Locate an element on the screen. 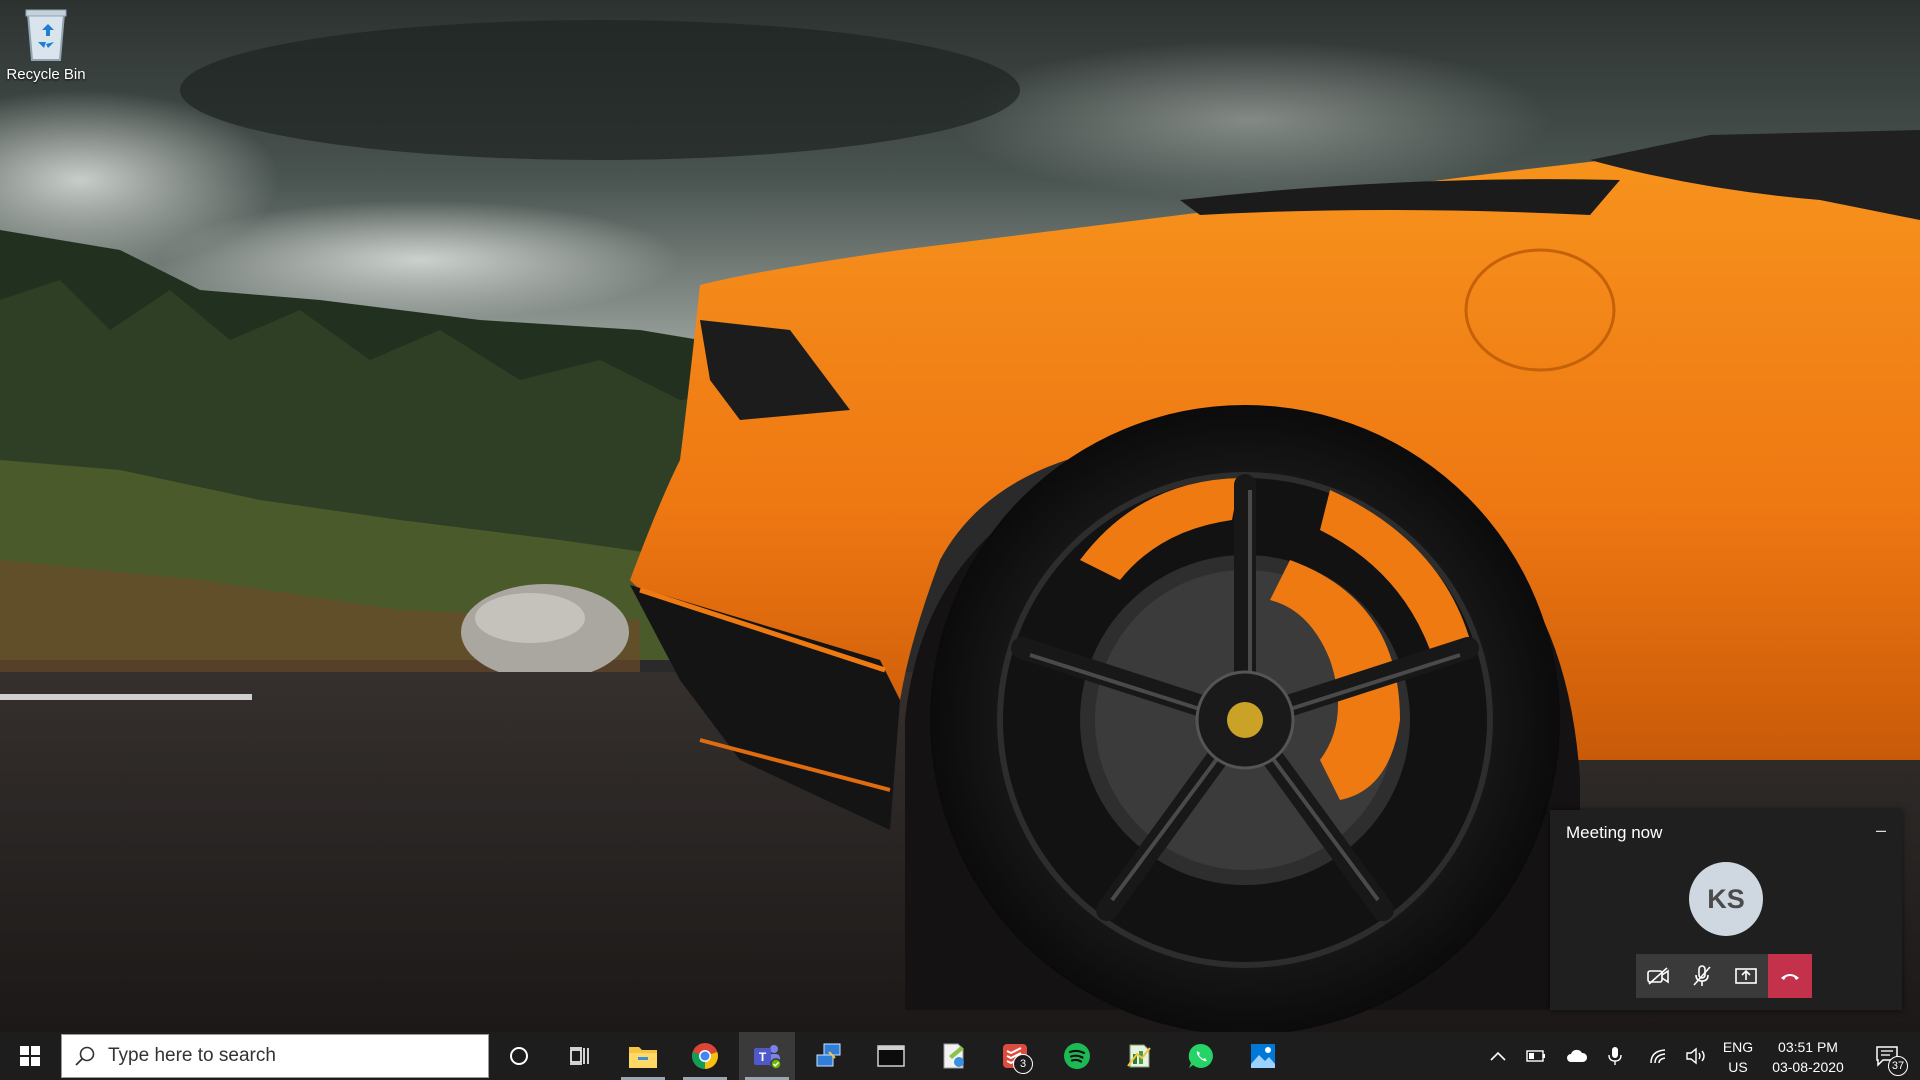 This screenshot has width=1920, height=1080. mic-toggle-button is located at coordinates (1702, 976).